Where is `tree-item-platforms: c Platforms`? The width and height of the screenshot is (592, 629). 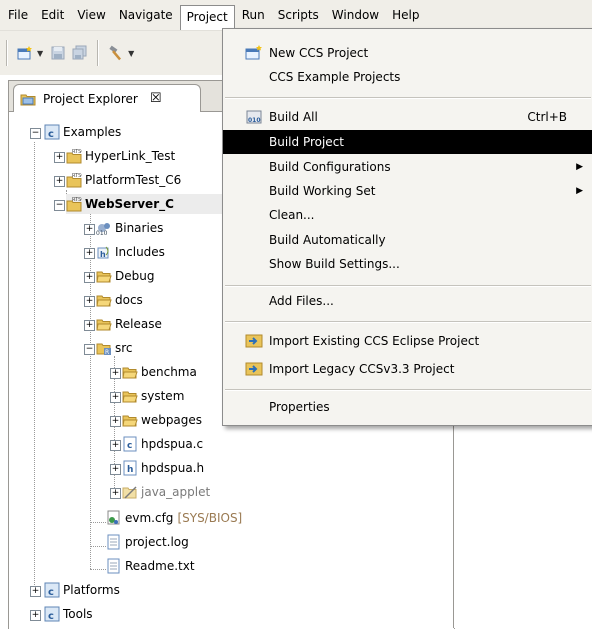
tree-item-platforms: c Platforms is located at coordinates (82, 590).